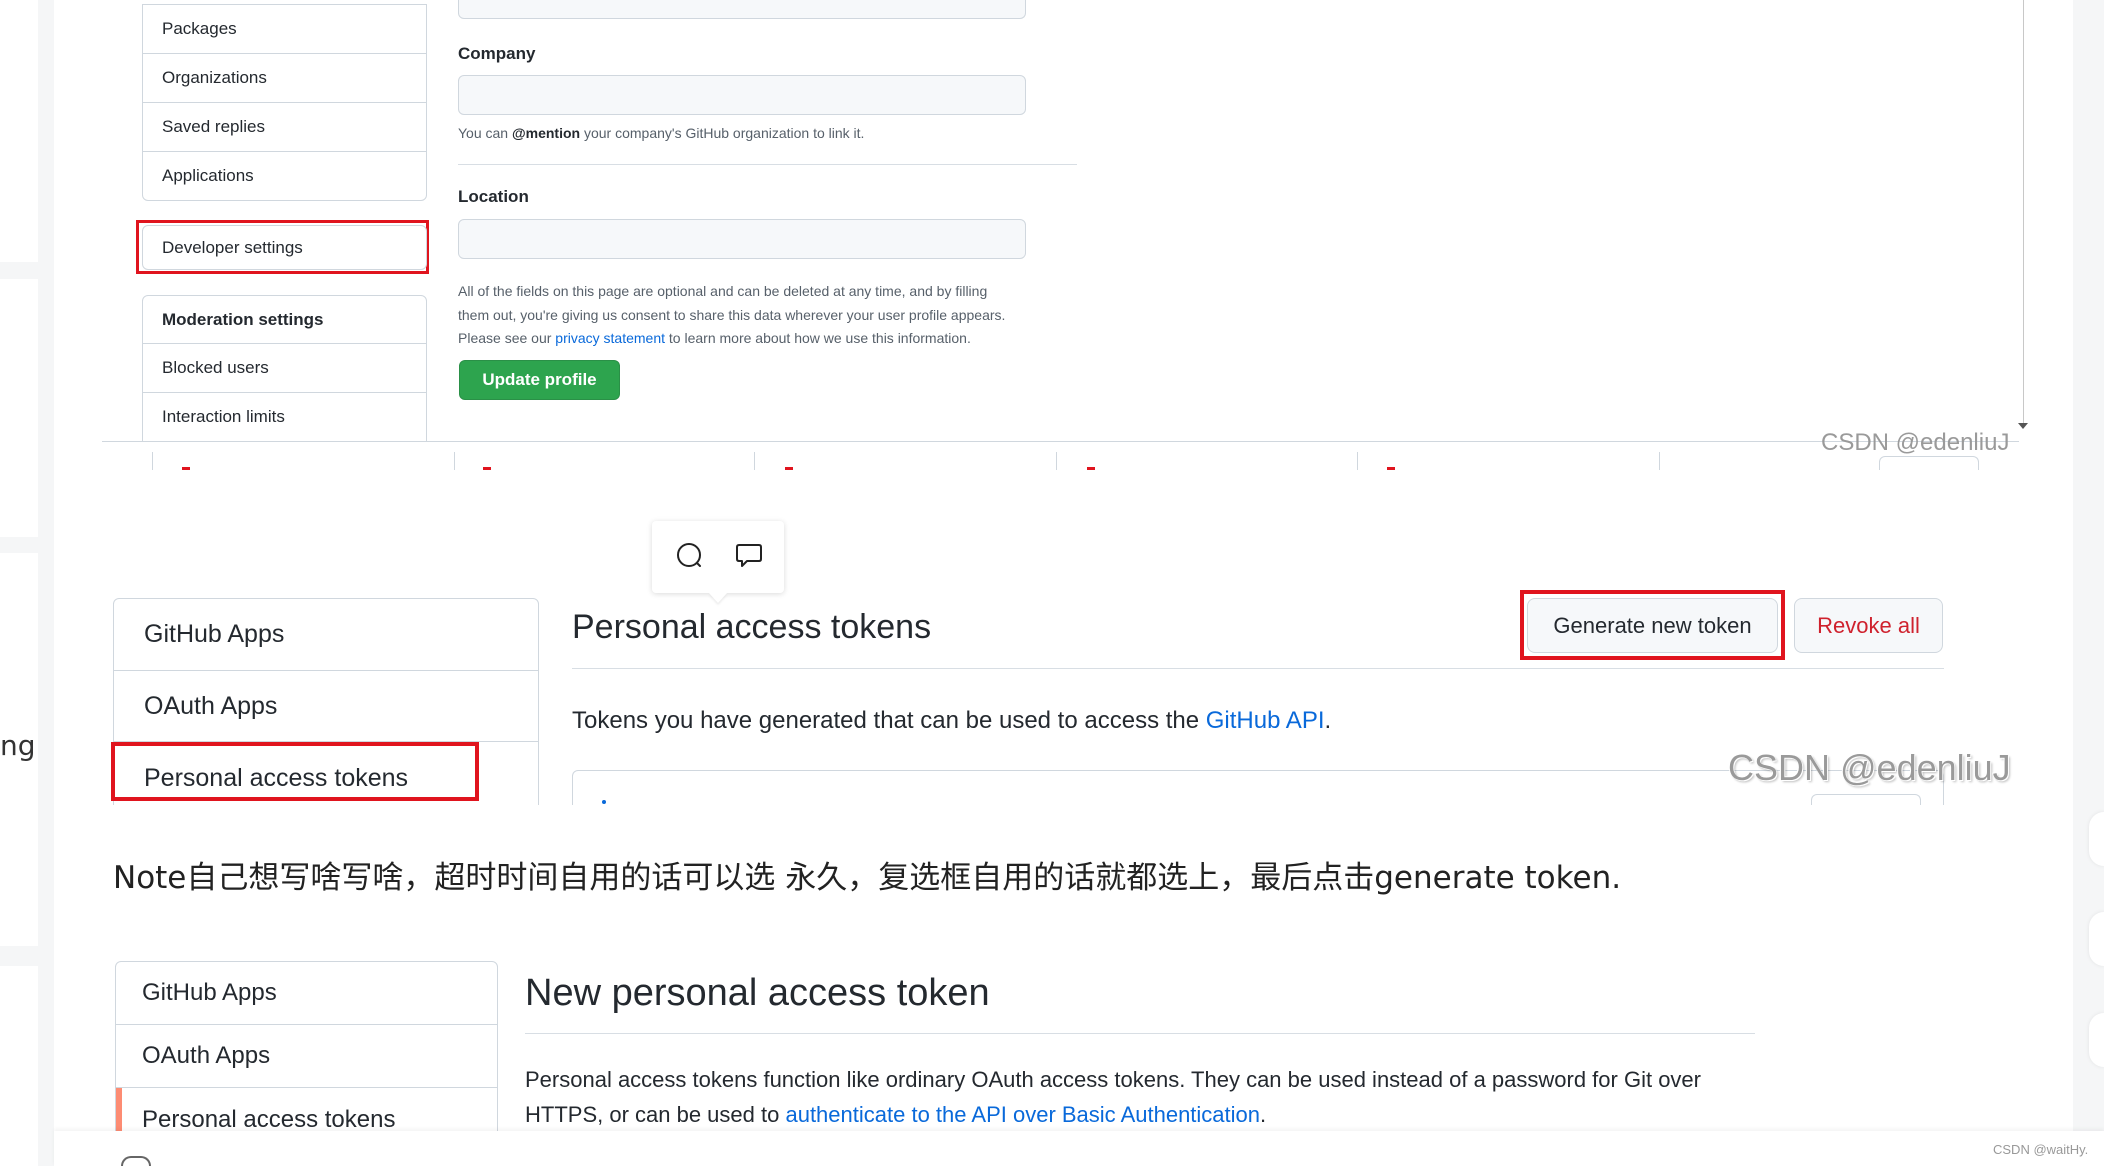 The height and width of the screenshot is (1166, 2104). What do you see at coordinates (485, 133) in the screenshot?
I see `help-text: You can` at bounding box center [485, 133].